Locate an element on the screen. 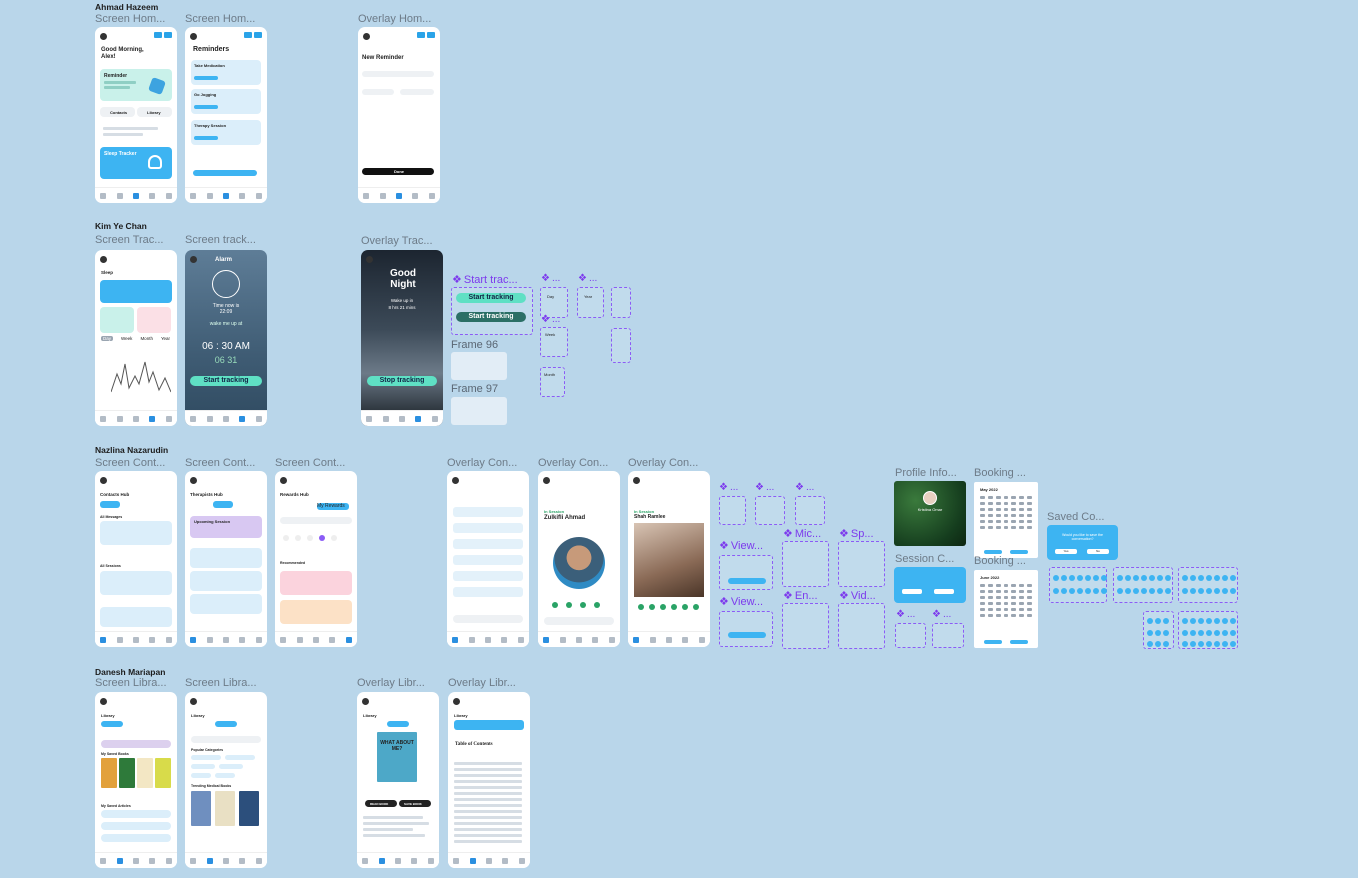 The height and width of the screenshot is (878, 1358). tab-week-variant: Week is located at coordinates (554, 342).